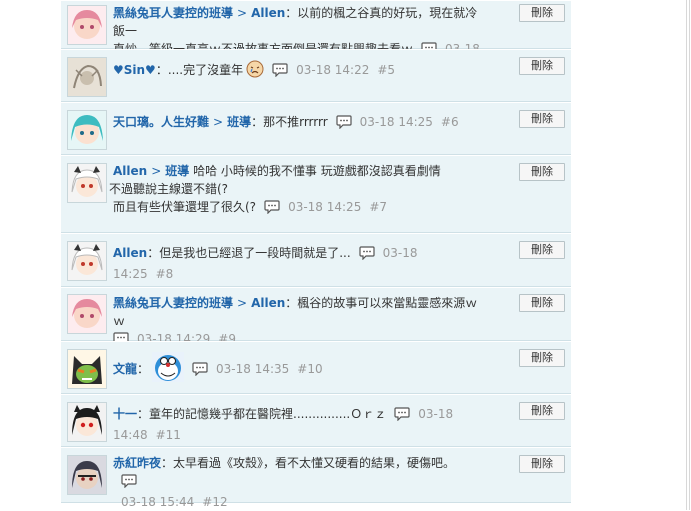 This screenshot has height=511, width=691. Describe the element at coordinates (333, 70) in the screenshot. I see `comment-time: 03-18 14:22` at that location.